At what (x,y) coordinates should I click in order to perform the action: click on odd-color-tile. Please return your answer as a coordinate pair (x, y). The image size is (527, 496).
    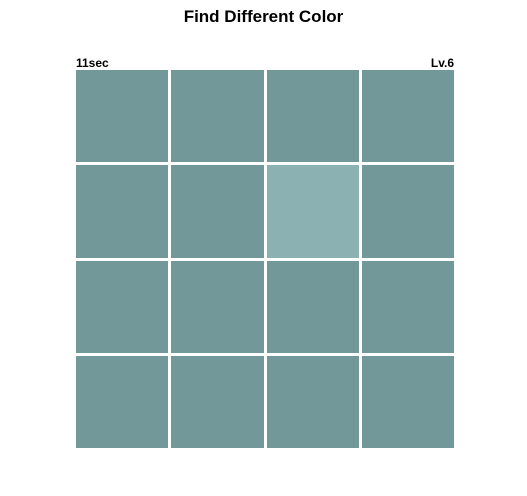
    Looking at the image, I should click on (312, 211).